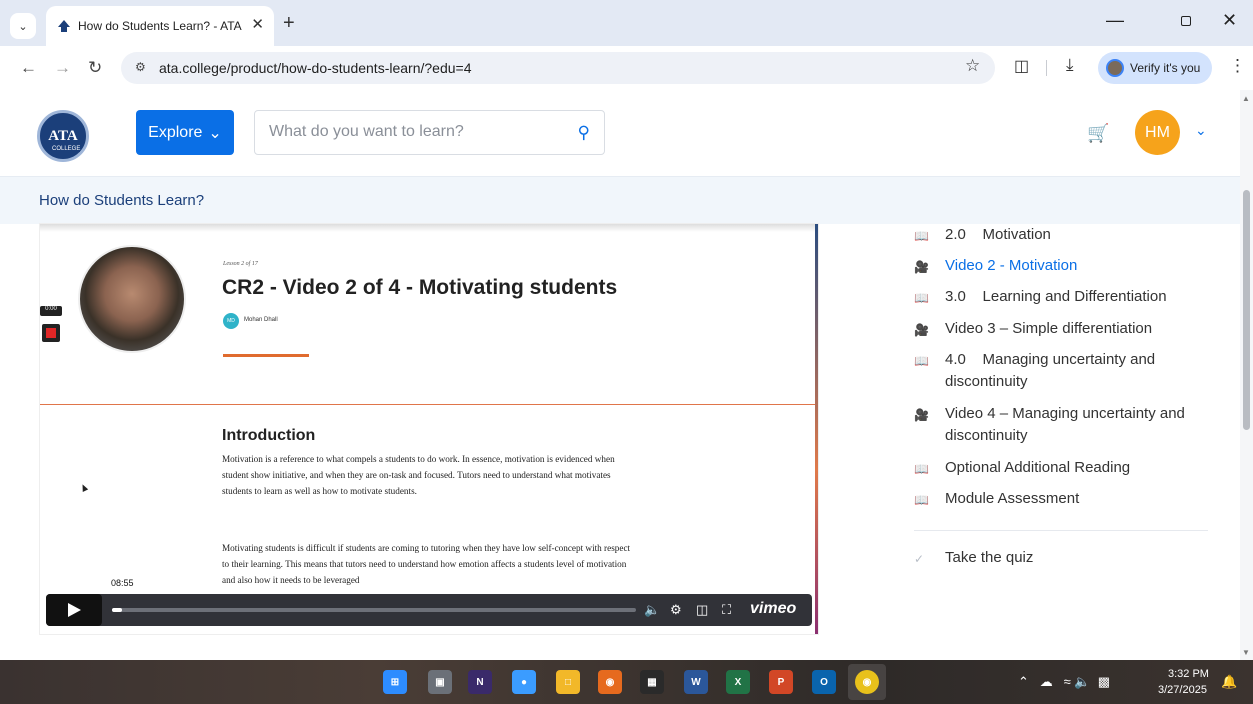 The image size is (1253, 704). What do you see at coordinates (28, 68) in the screenshot?
I see `back-arrow-icon: ←` at bounding box center [28, 68].